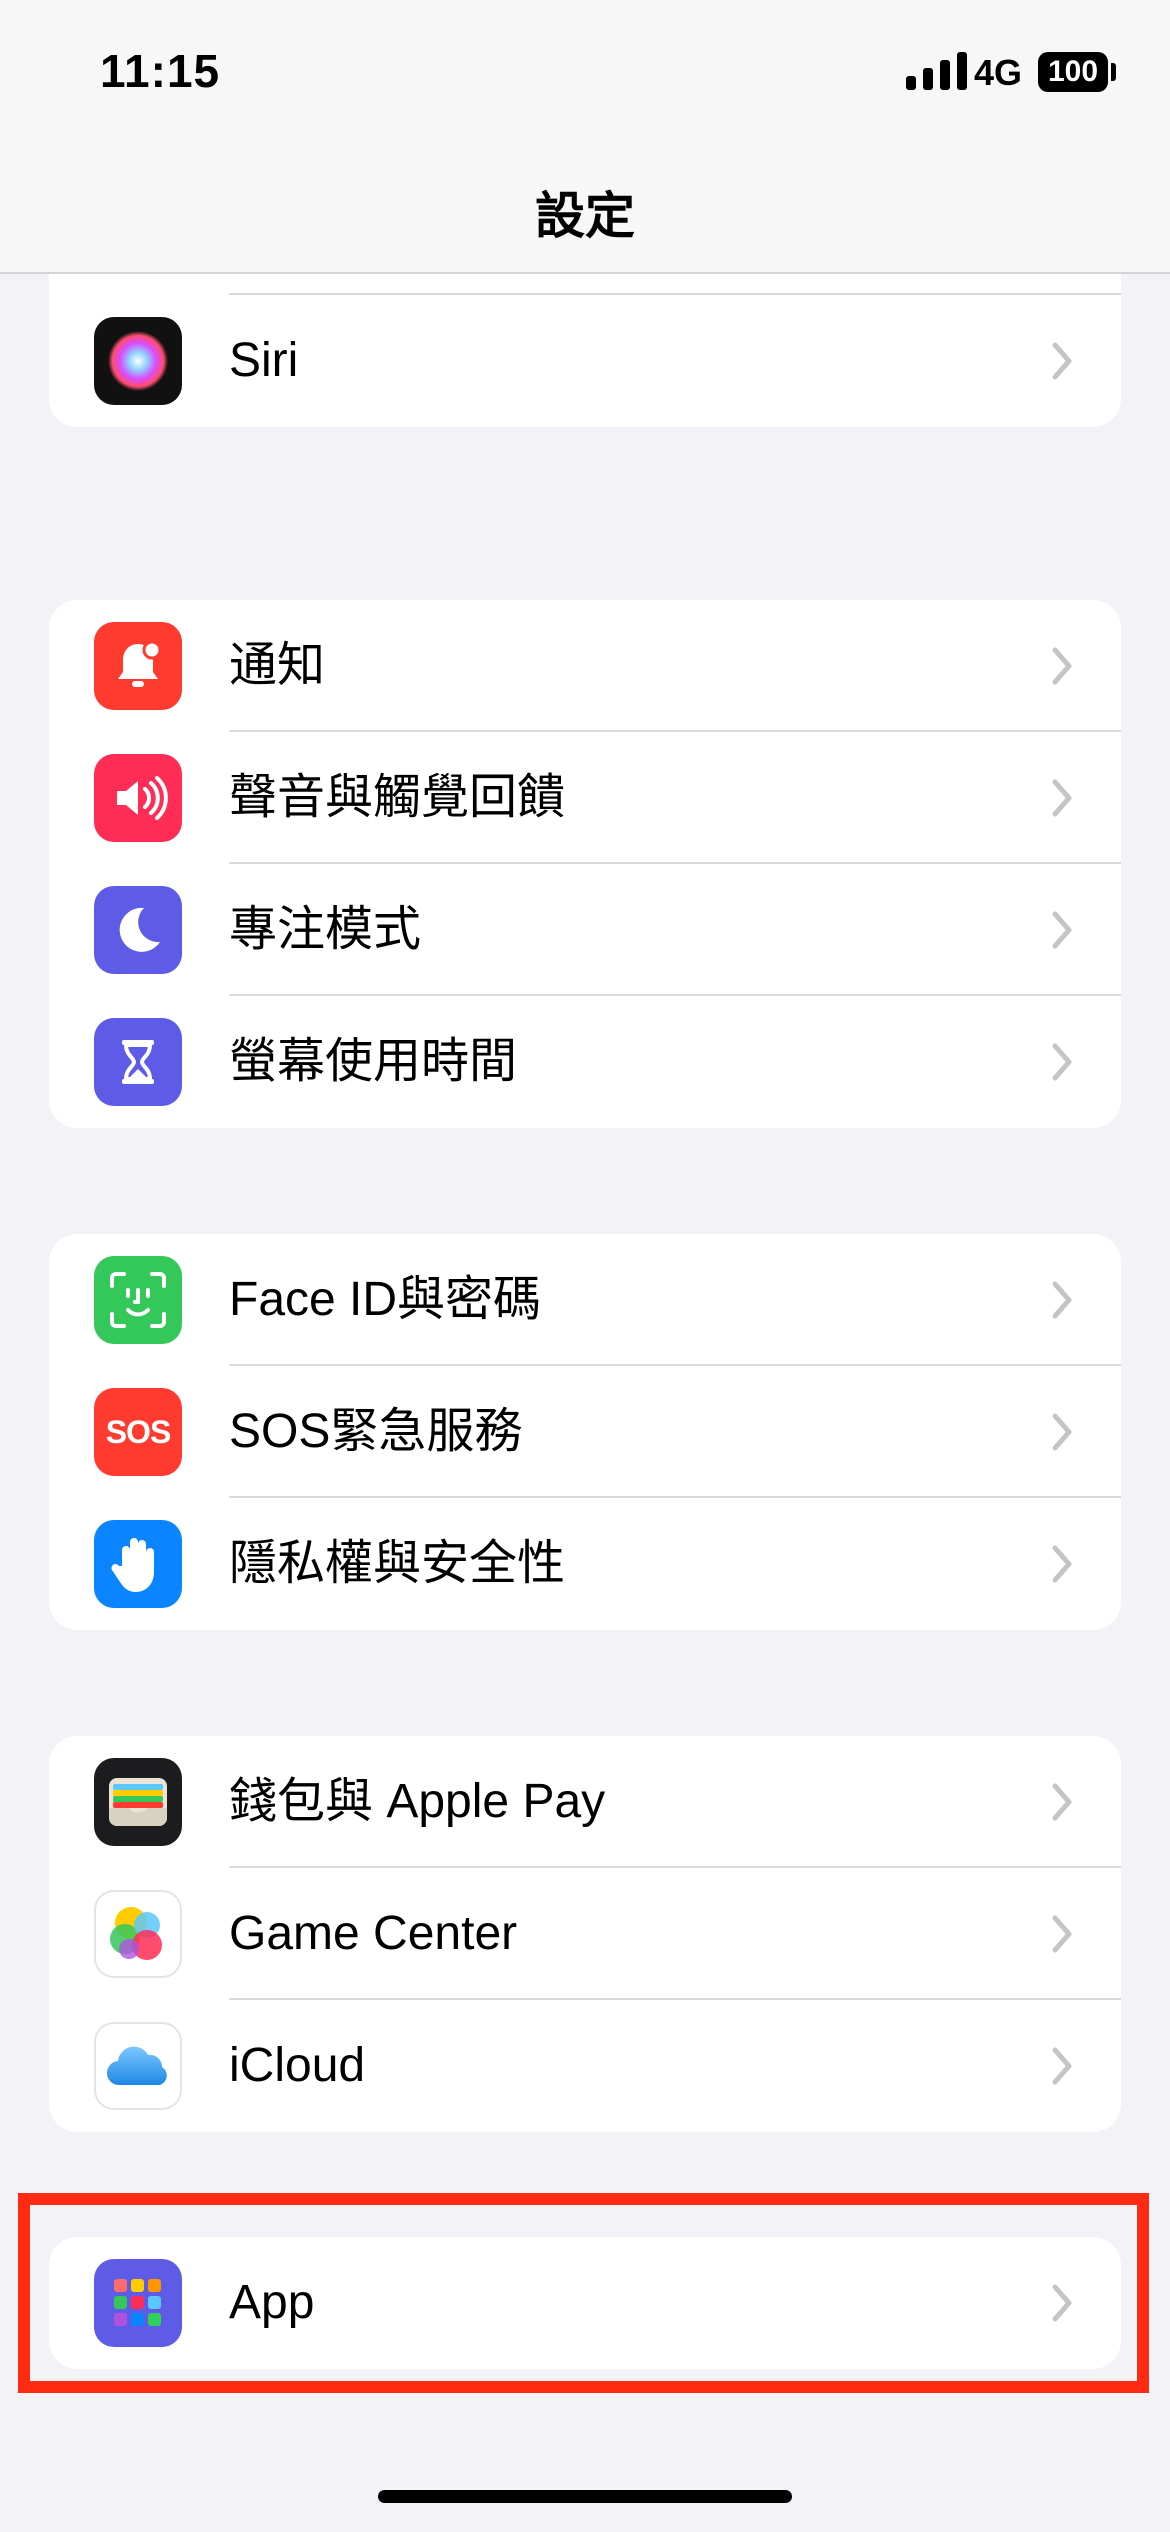 The width and height of the screenshot is (1170, 2532). What do you see at coordinates (585, 1300) in the screenshot?
I see `settings-row-face-id: Face ID與密碼` at bounding box center [585, 1300].